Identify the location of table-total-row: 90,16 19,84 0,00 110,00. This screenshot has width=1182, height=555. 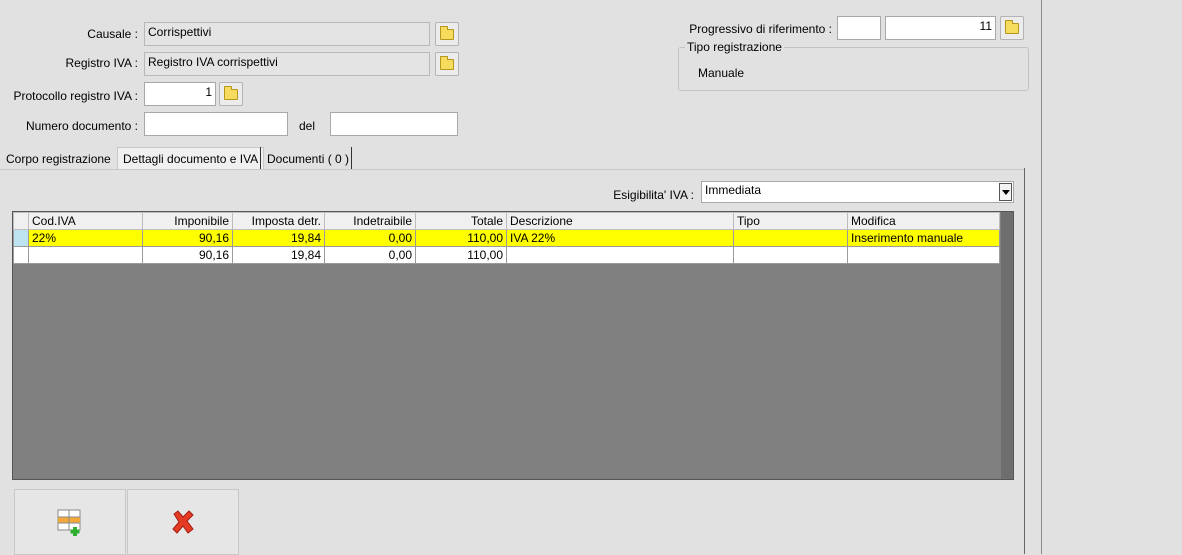
(506, 255).